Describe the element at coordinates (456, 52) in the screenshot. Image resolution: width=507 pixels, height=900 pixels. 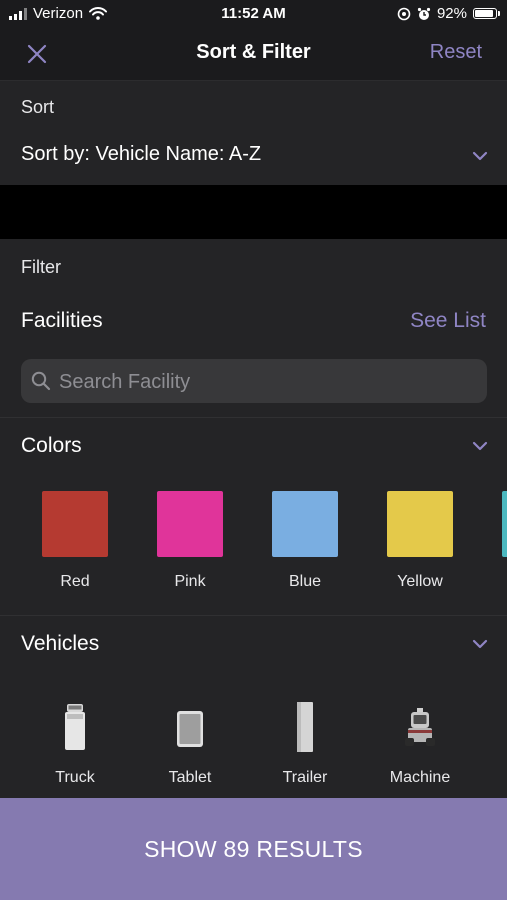
I see `reset-button: Reset` at that location.